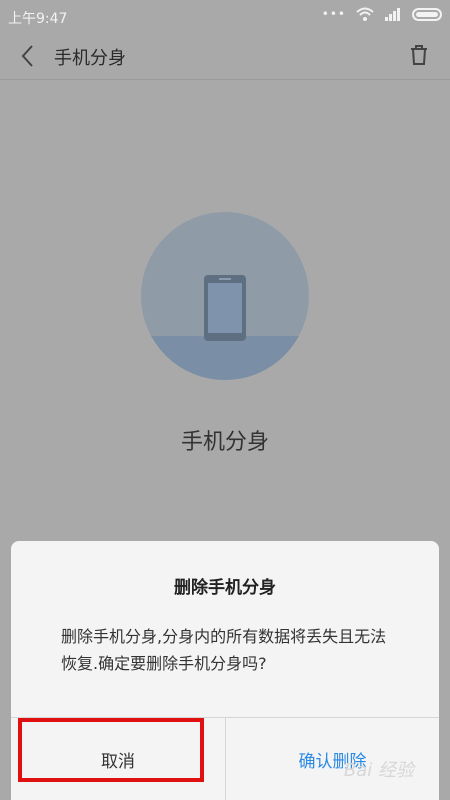 The image size is (450, 800). What do you see at coordinates (382, 14) in the screenshot?
I see `status-icons: •••` at bounding box center [382, 14].